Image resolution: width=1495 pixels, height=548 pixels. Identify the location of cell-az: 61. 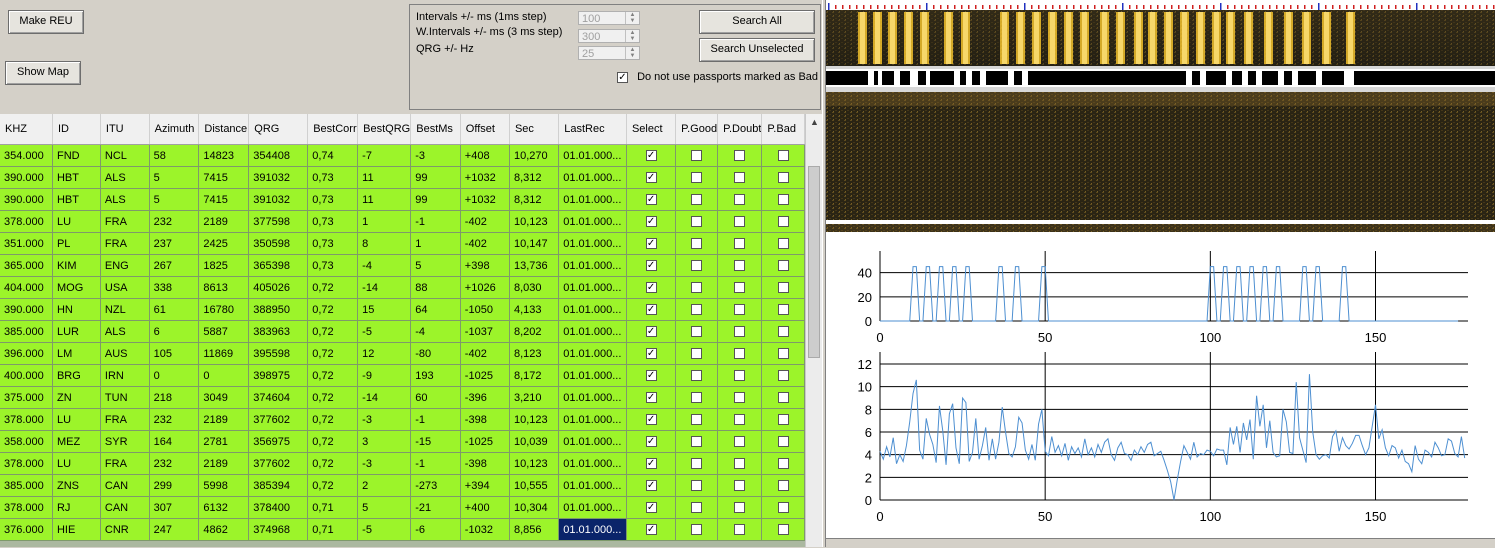
(174, 309).